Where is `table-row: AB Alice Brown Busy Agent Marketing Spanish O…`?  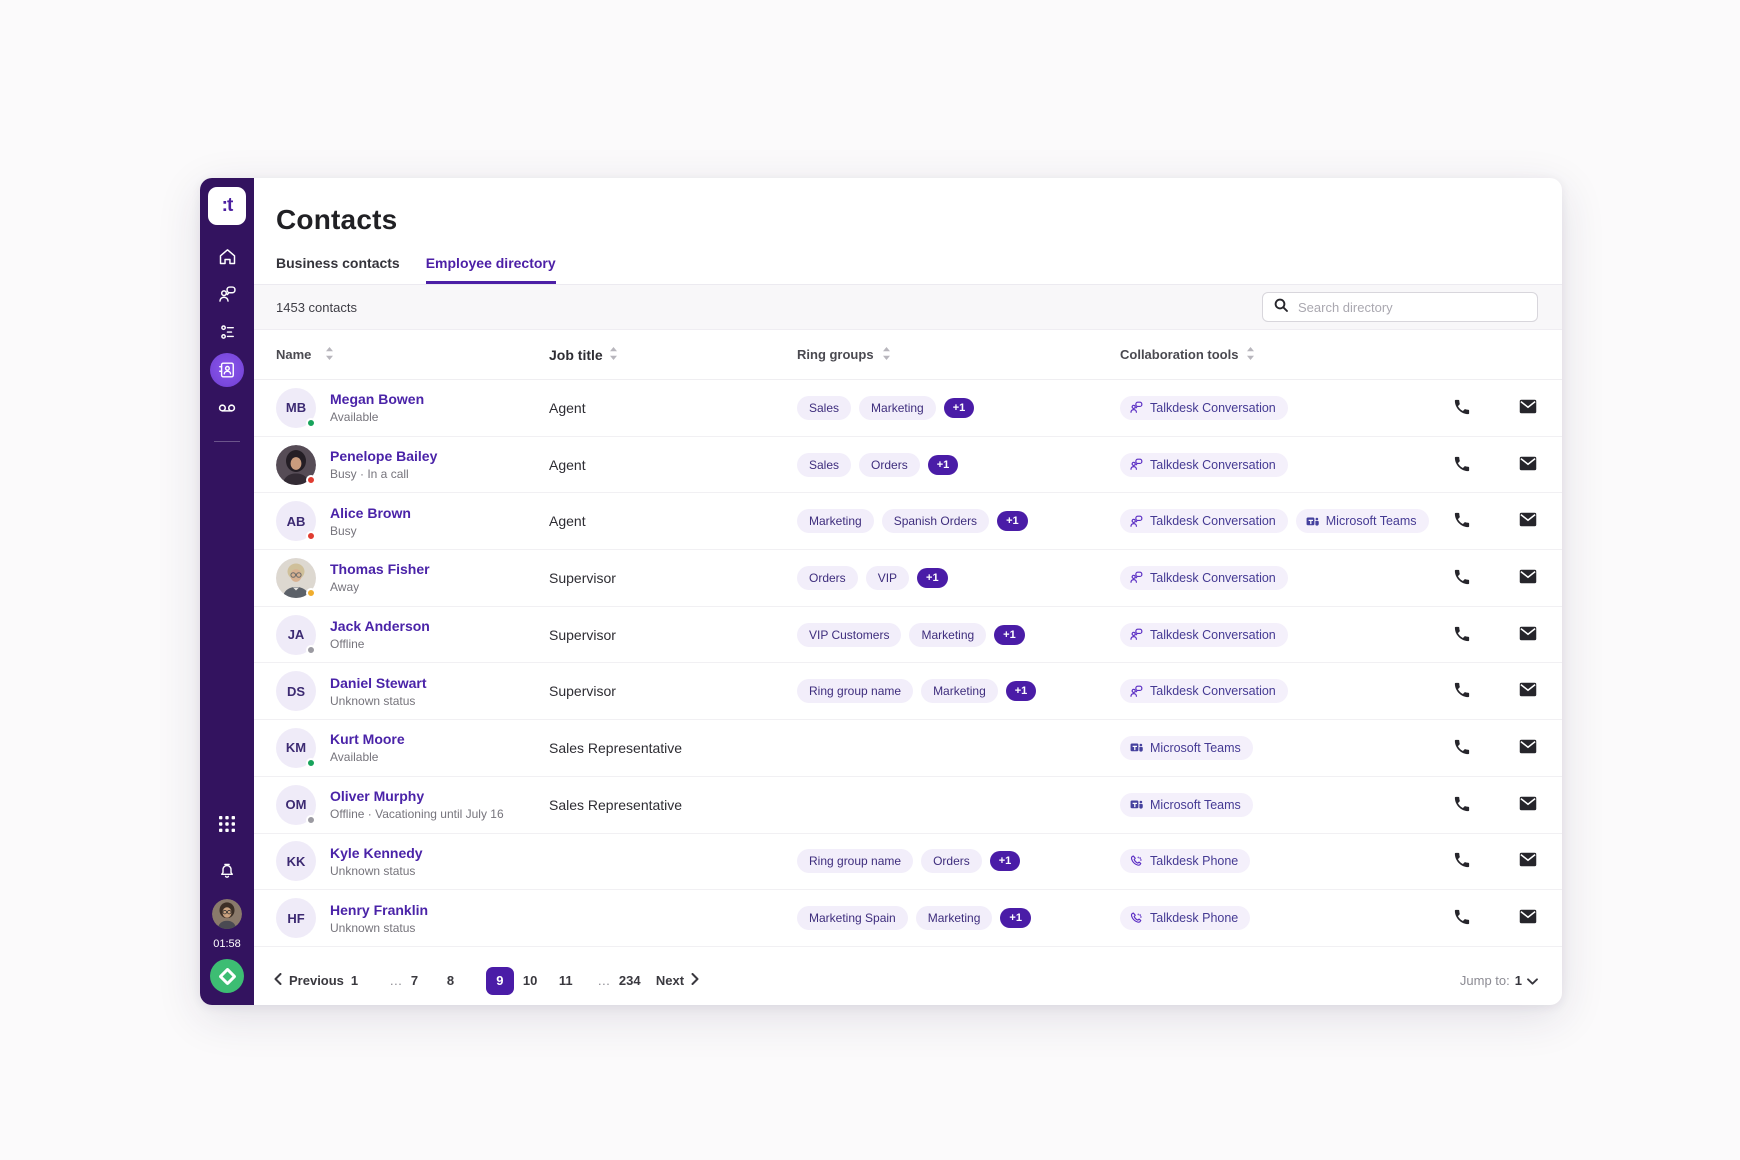 table-row: AB Alice Brown Busy Agent Marketing Spanish O… is located at coordinates (908, 522).